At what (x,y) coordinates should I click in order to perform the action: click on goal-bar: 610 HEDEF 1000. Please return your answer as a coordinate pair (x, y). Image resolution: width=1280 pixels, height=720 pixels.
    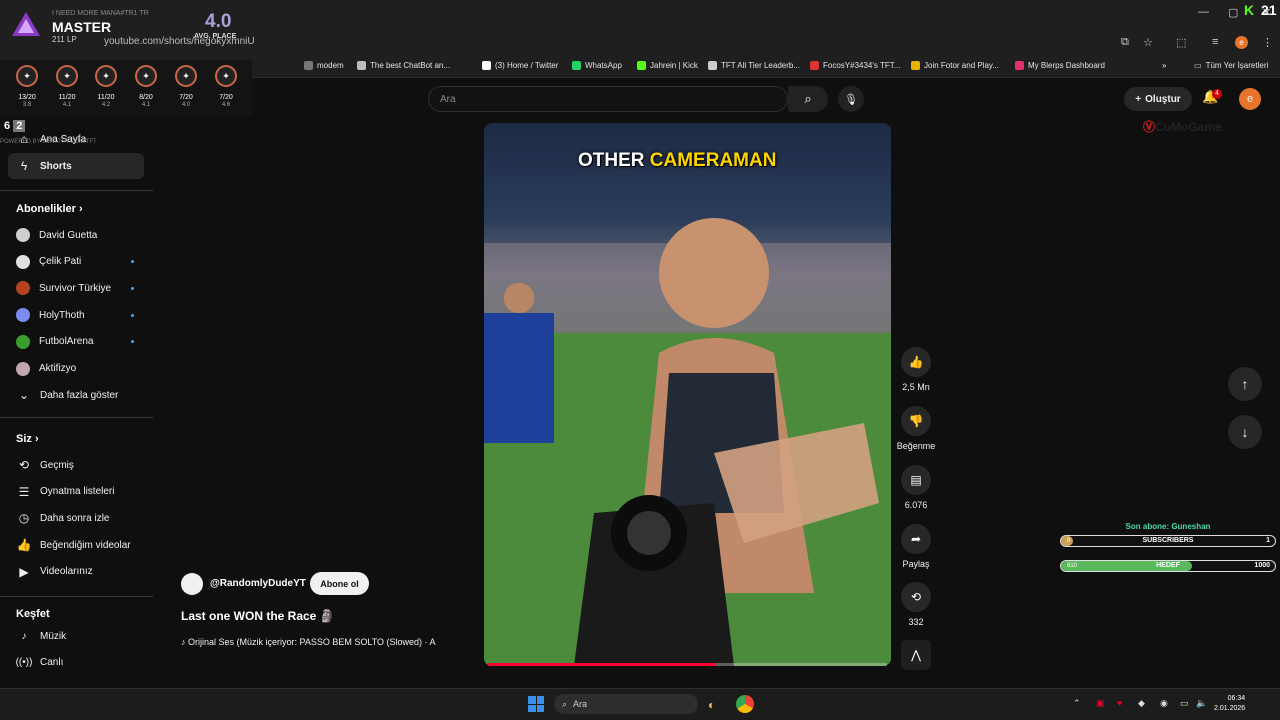
    Looking at the image, I should click on (1168, 566).